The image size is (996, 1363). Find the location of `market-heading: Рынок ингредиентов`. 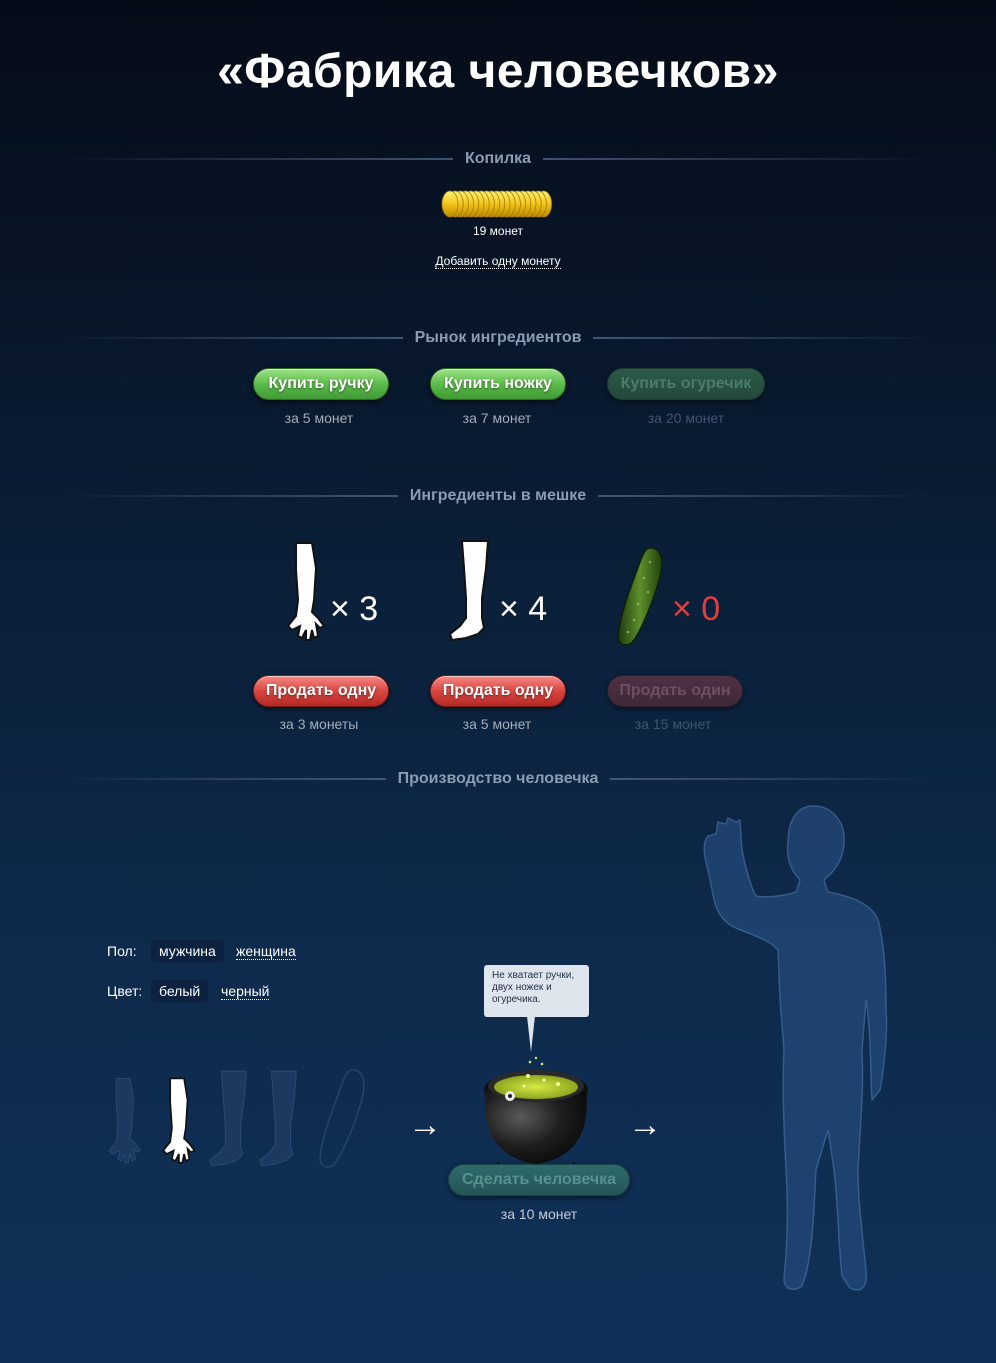

market-heading: Рынок ингредиентов is located at coordinates (498, 338).